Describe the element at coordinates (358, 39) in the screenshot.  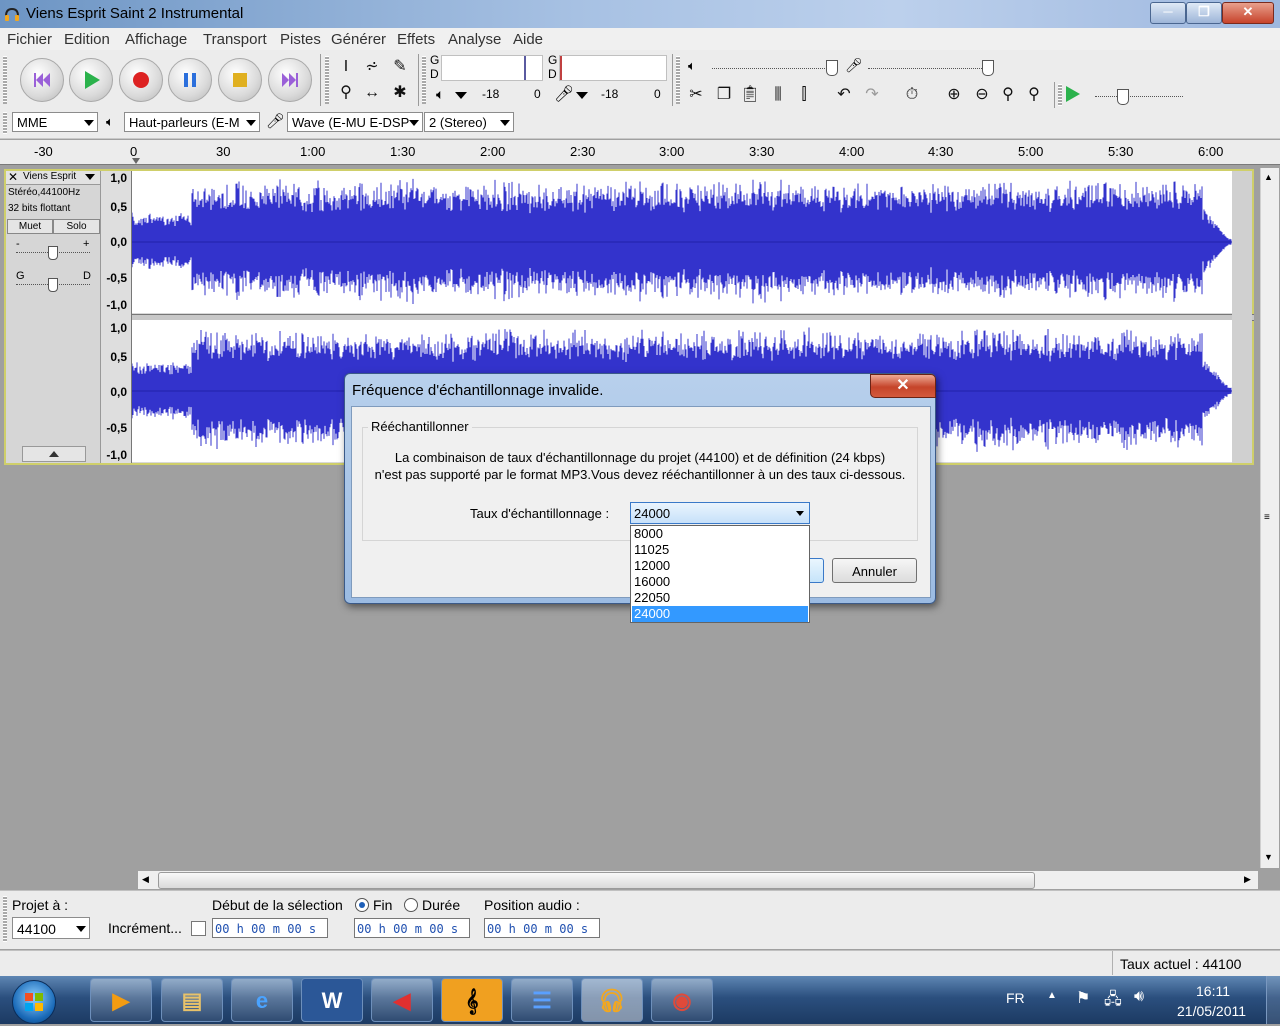
I see `menu-generer: Générer` at that location.